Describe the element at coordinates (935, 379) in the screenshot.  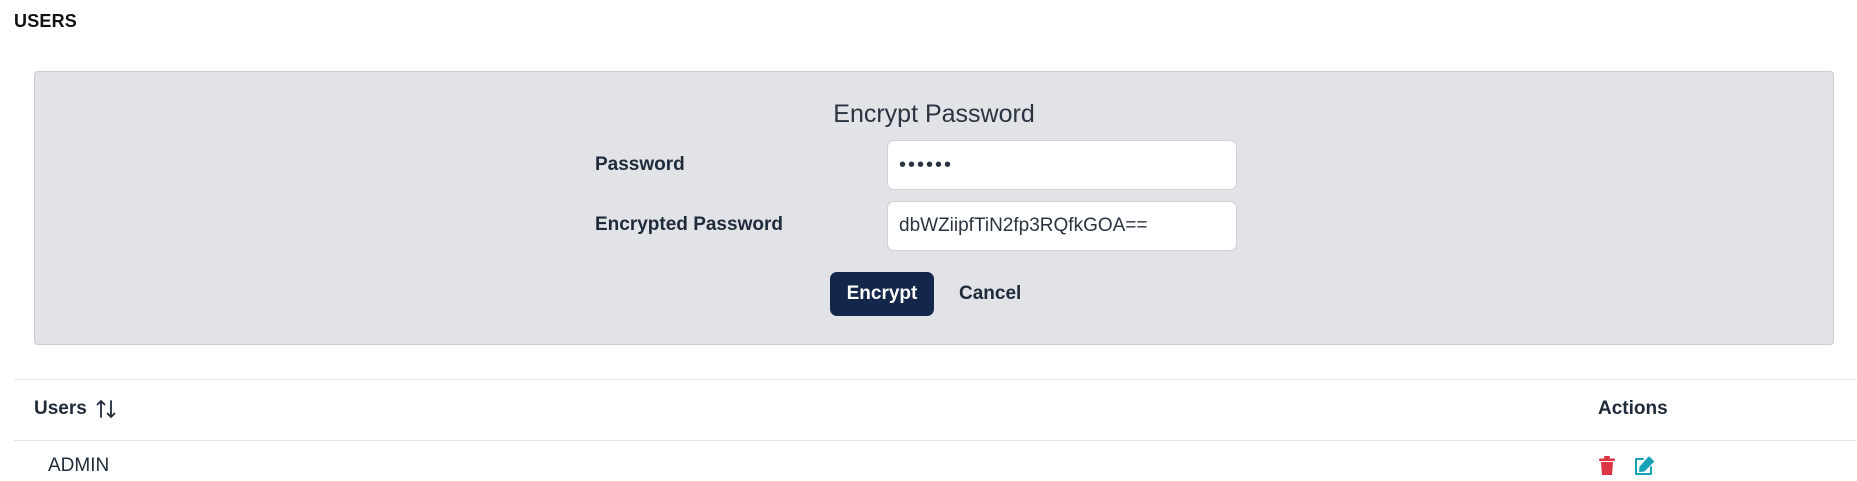
I see `table-top-divider` at that location.